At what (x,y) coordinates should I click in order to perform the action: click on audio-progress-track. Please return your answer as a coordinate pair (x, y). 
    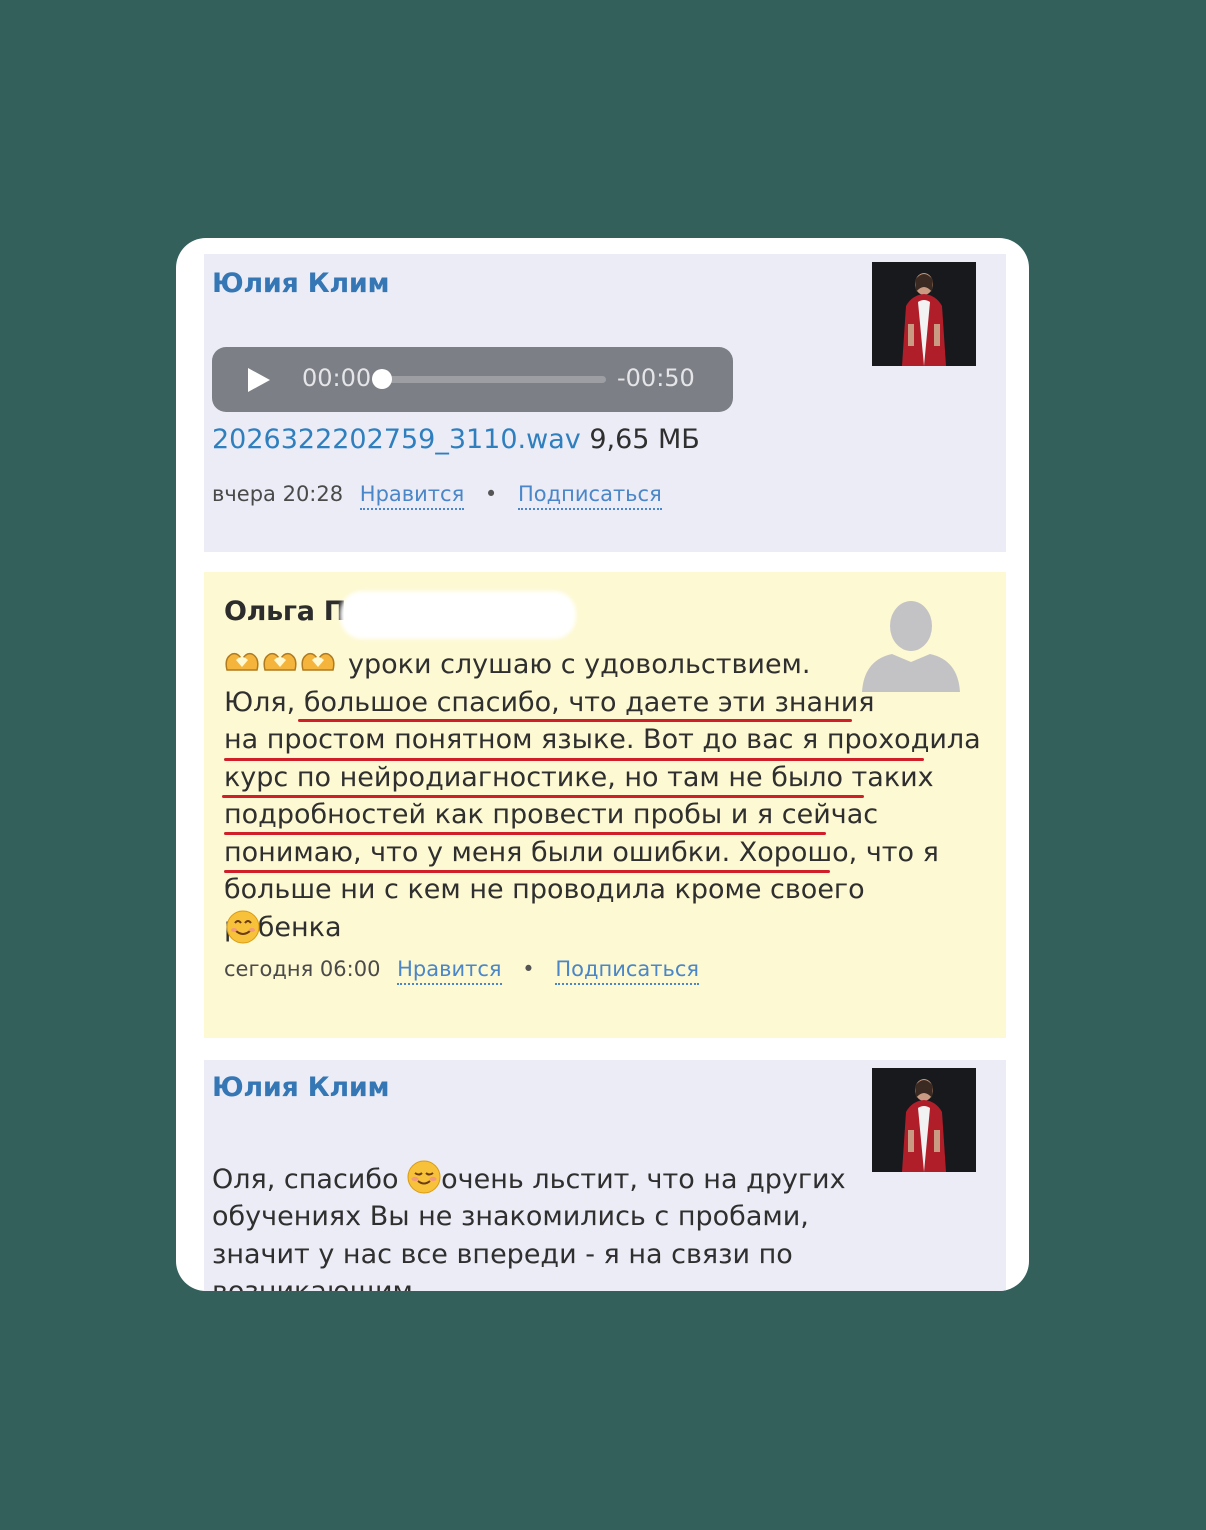
    Looking at the image, I should click on (494, 379).